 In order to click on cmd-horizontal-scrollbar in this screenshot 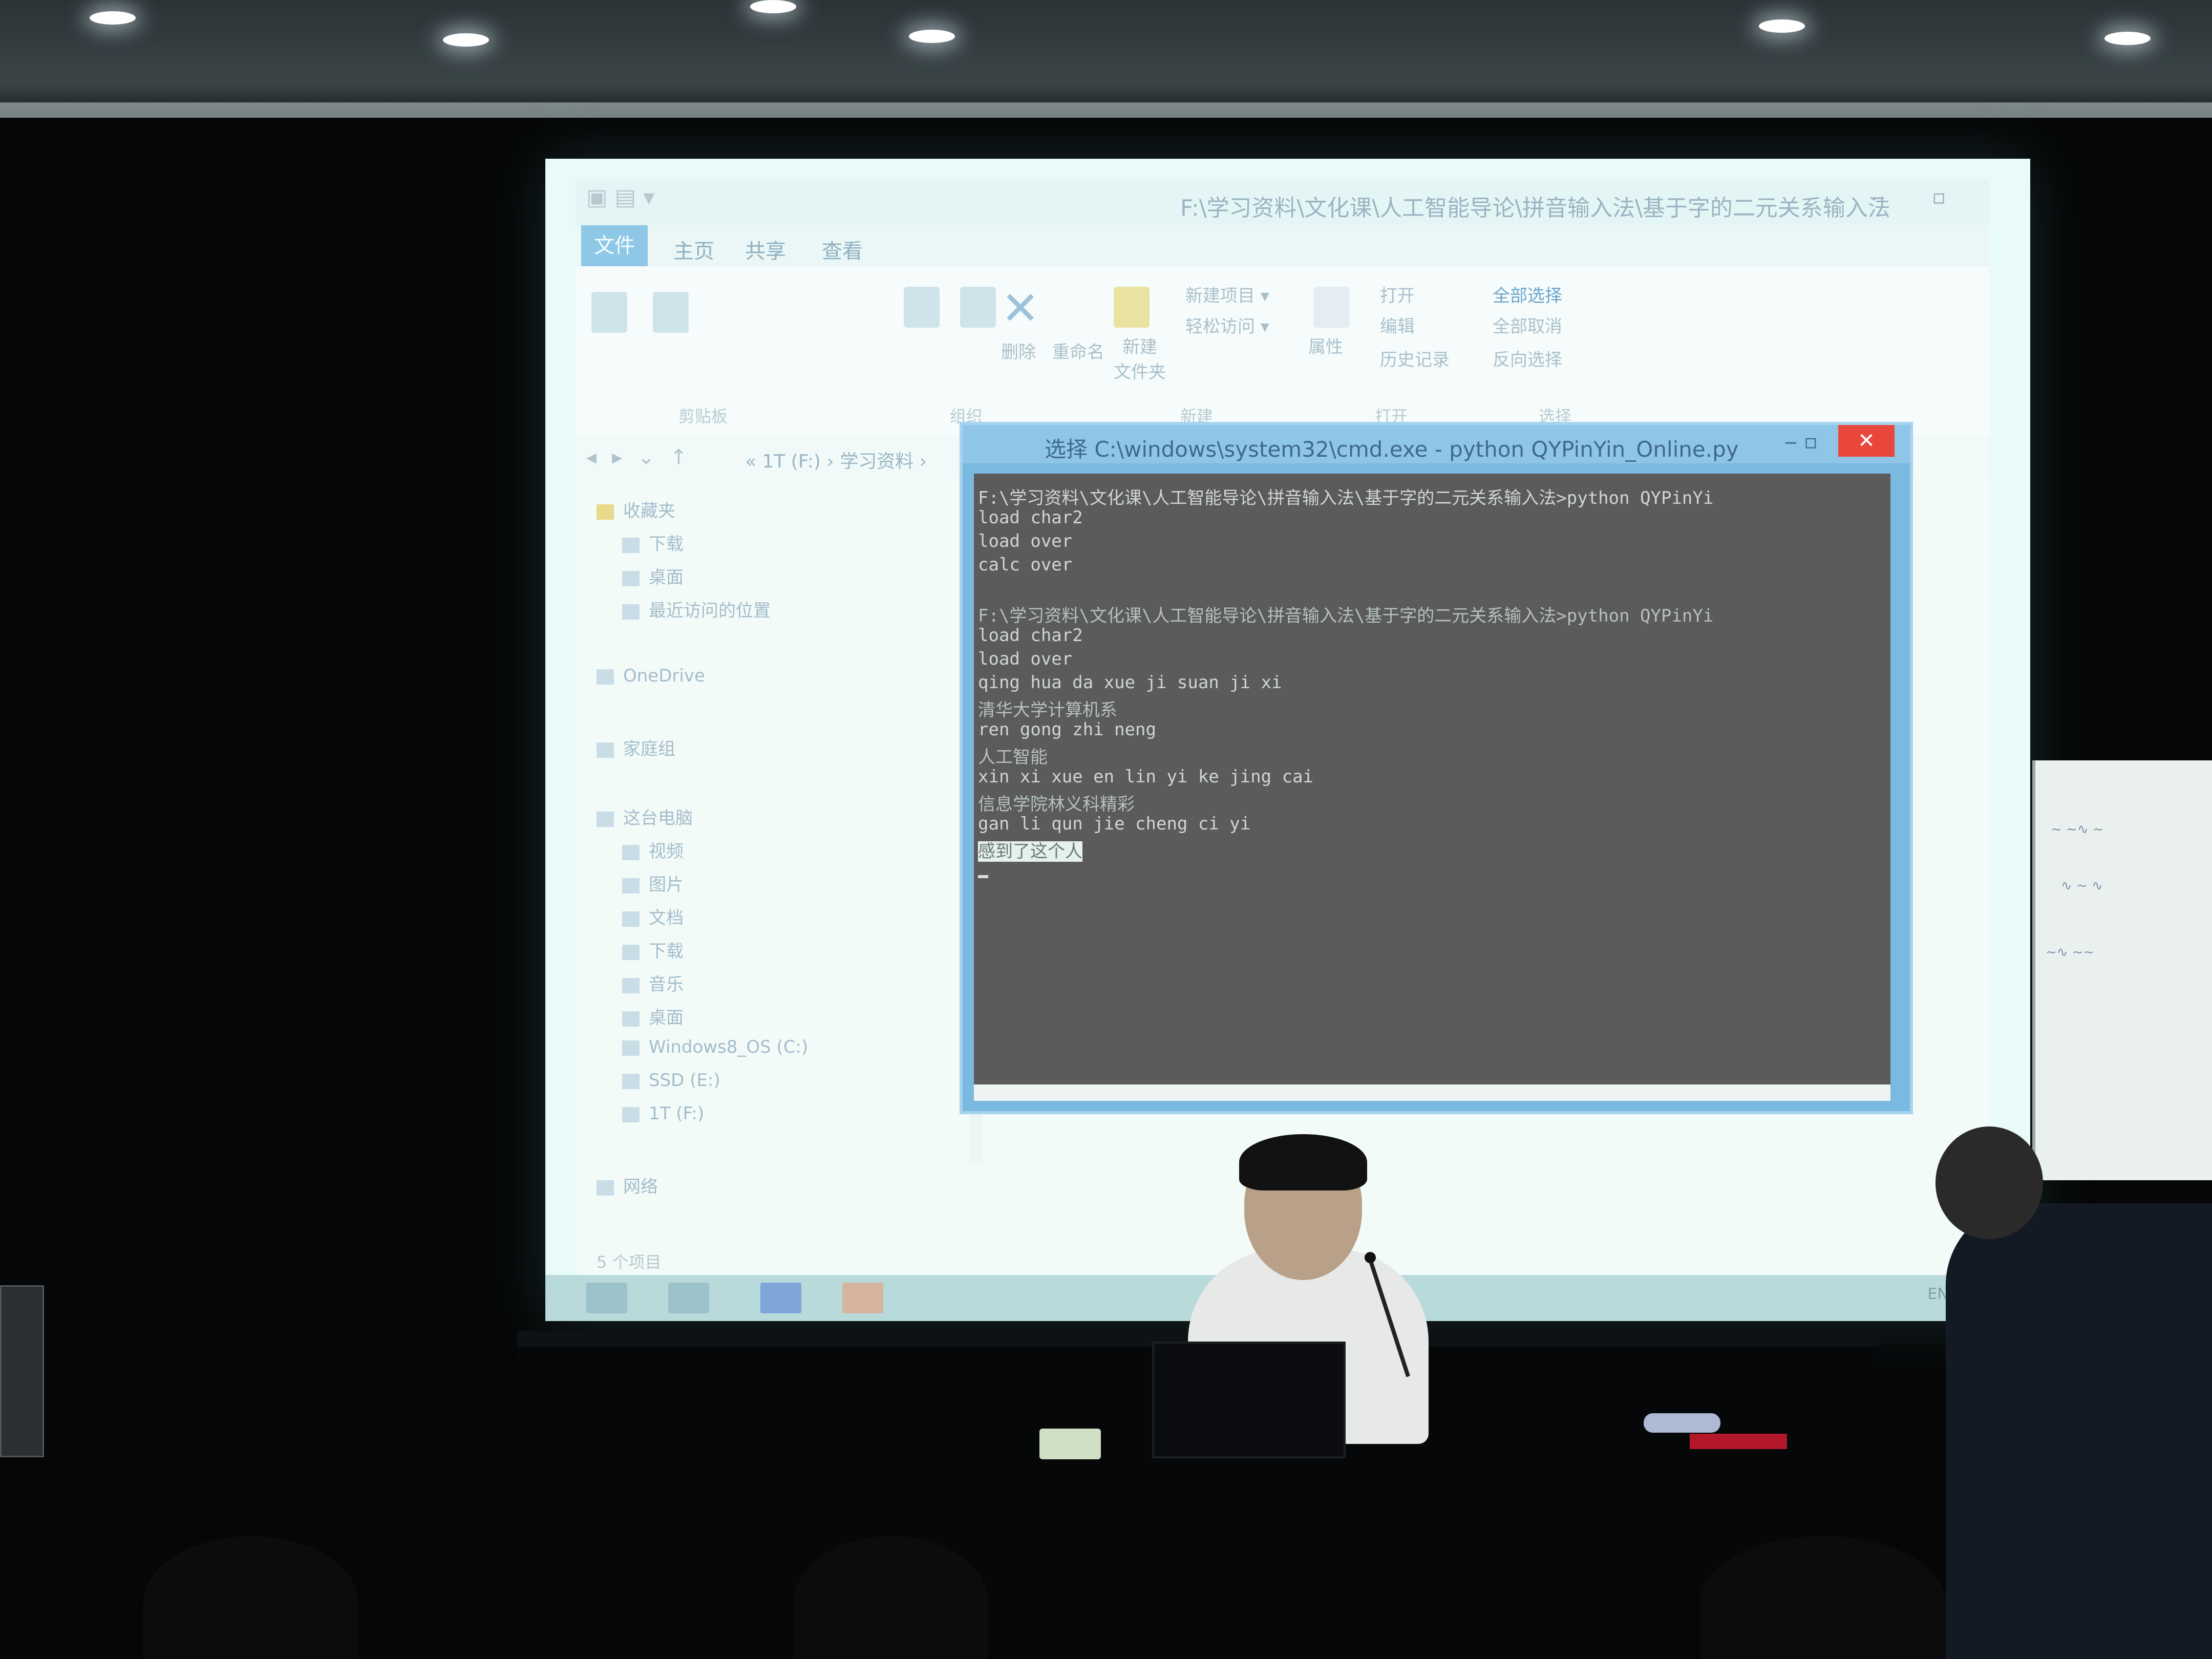, I will do `click(1432, 1093)`.